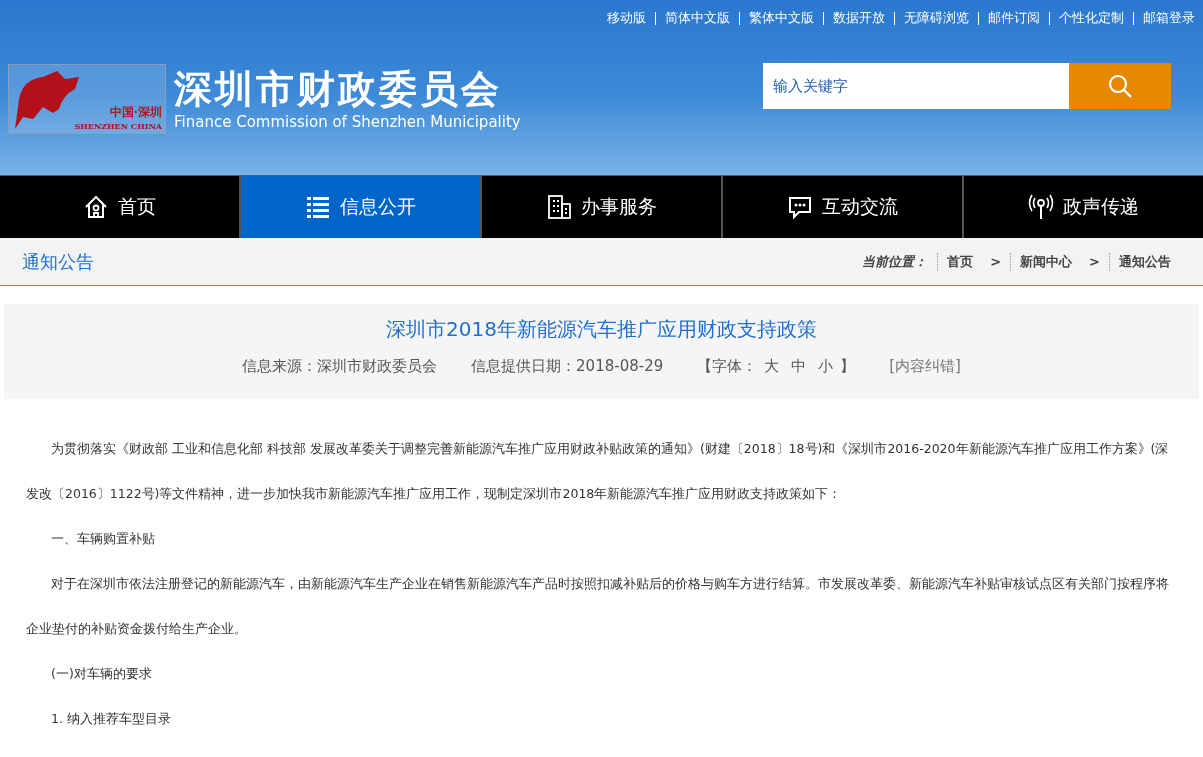 This screenshot has width=1203, height=757. Describe the element at coordinates (916, 86) in the screenshot. I see `search-field: 输入关键字` at that location.